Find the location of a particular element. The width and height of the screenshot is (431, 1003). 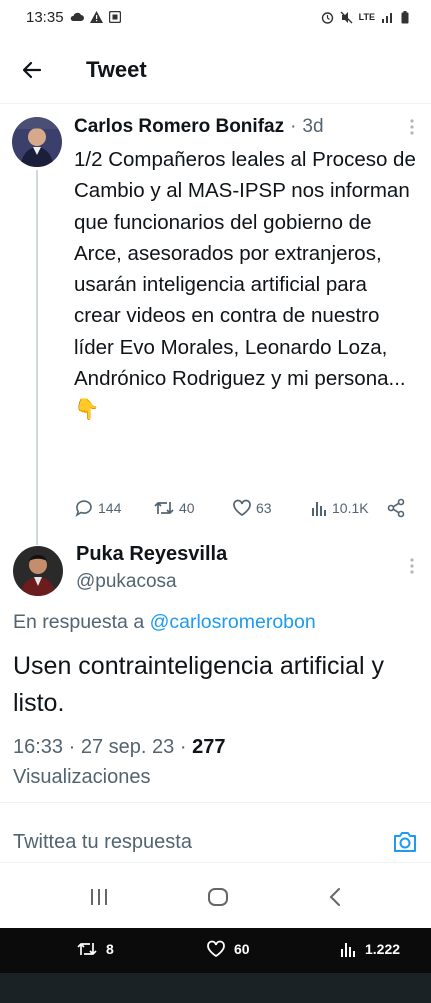

share-action is located at coordinates (396, 508).